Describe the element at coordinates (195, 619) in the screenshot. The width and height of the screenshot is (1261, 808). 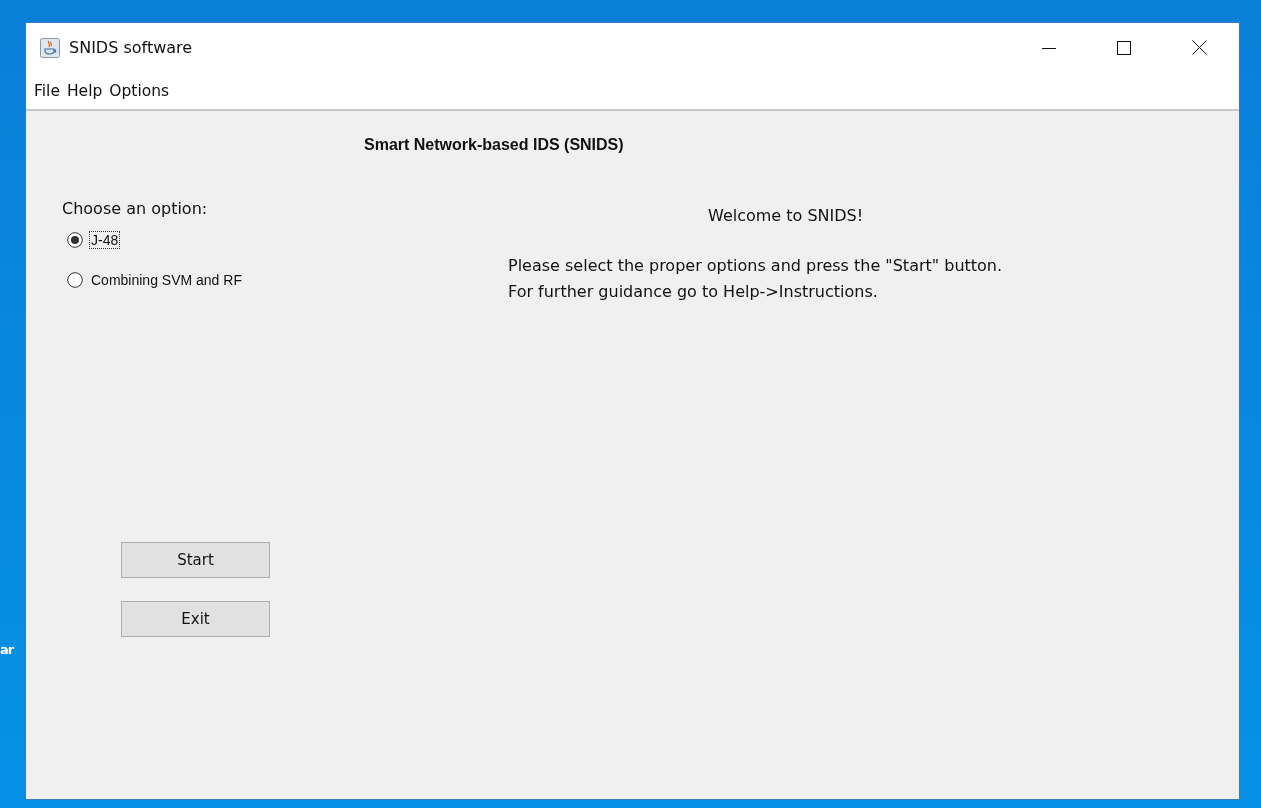
I see `exit-button: Exit` at that location.